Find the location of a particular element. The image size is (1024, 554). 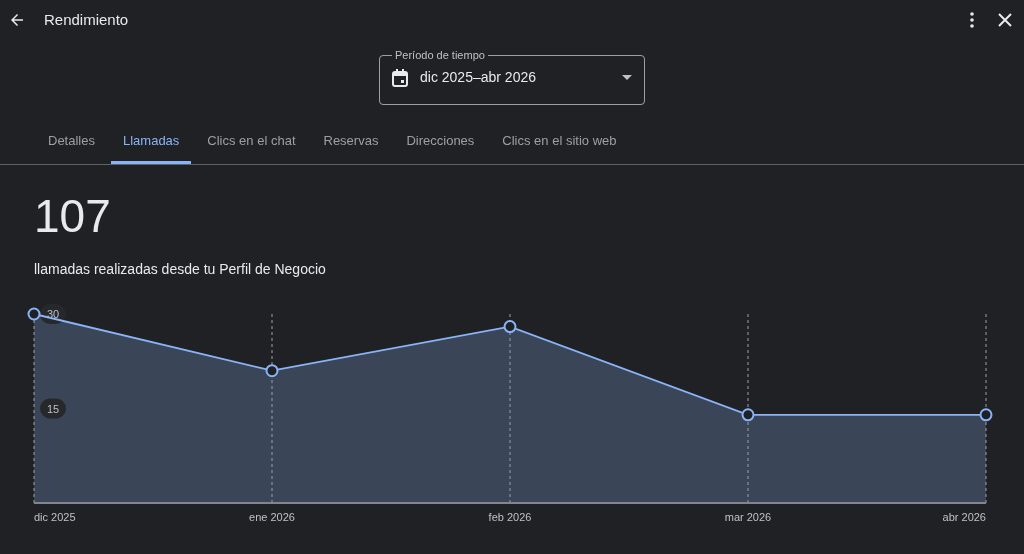

tab: Detalles is located at coordinates (71, 141).